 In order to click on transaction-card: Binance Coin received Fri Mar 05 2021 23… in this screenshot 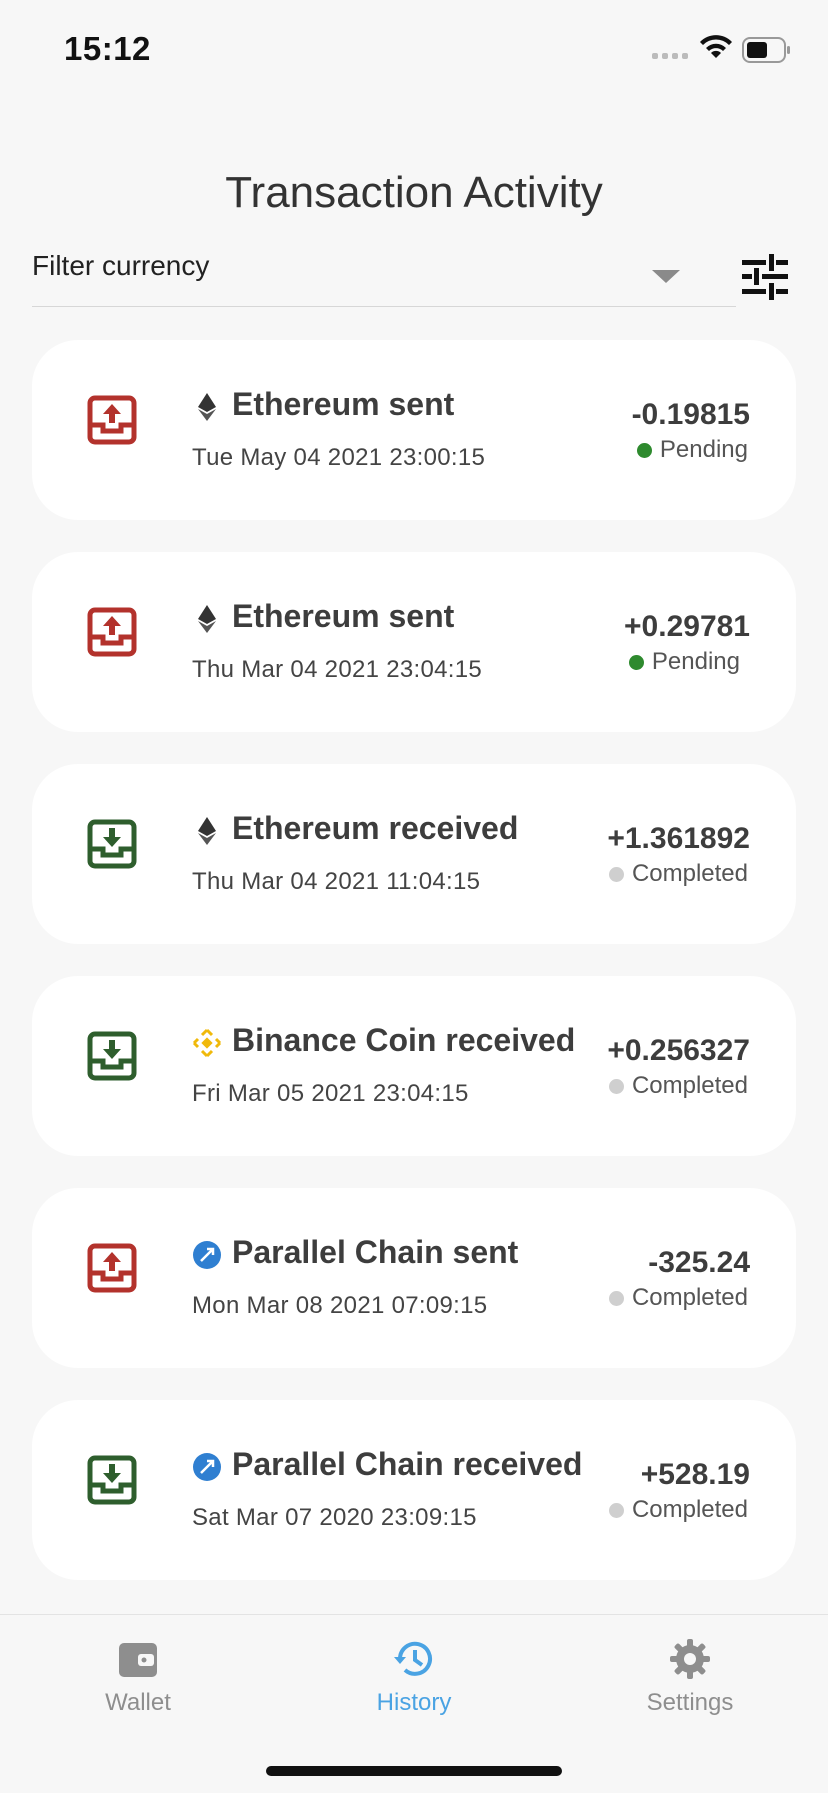, I will do `click(414, 1066)`.